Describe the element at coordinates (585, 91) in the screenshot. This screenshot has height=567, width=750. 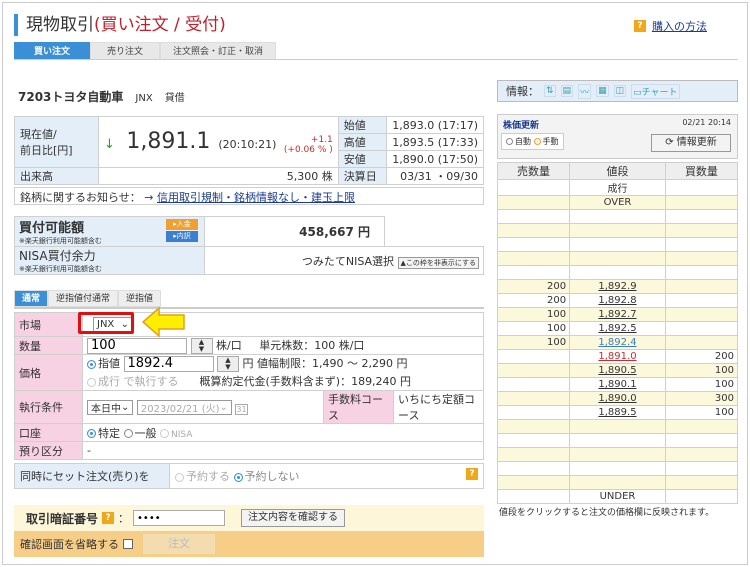
I see `line-chart-icon: 〰` at that location.